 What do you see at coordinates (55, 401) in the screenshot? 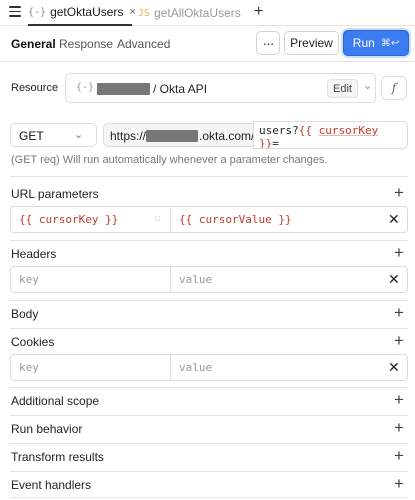
I see `additional-scope-title: Additional scope` at bounding box center [55, 401].